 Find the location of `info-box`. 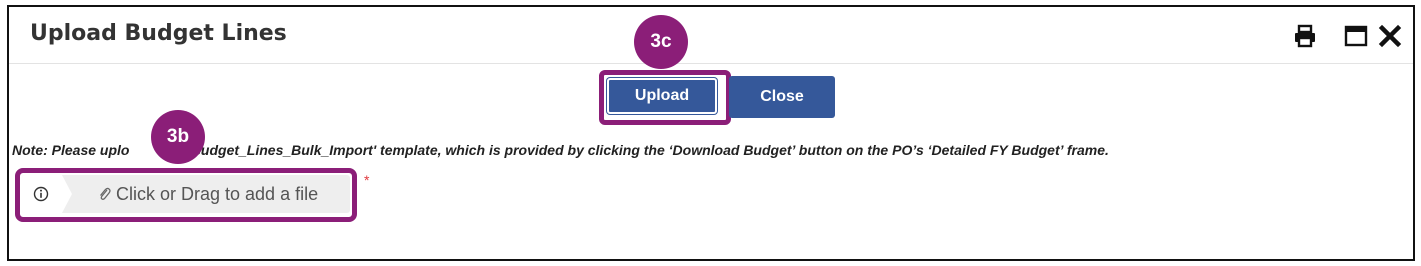

info-box is located at coordinates (47, 194).